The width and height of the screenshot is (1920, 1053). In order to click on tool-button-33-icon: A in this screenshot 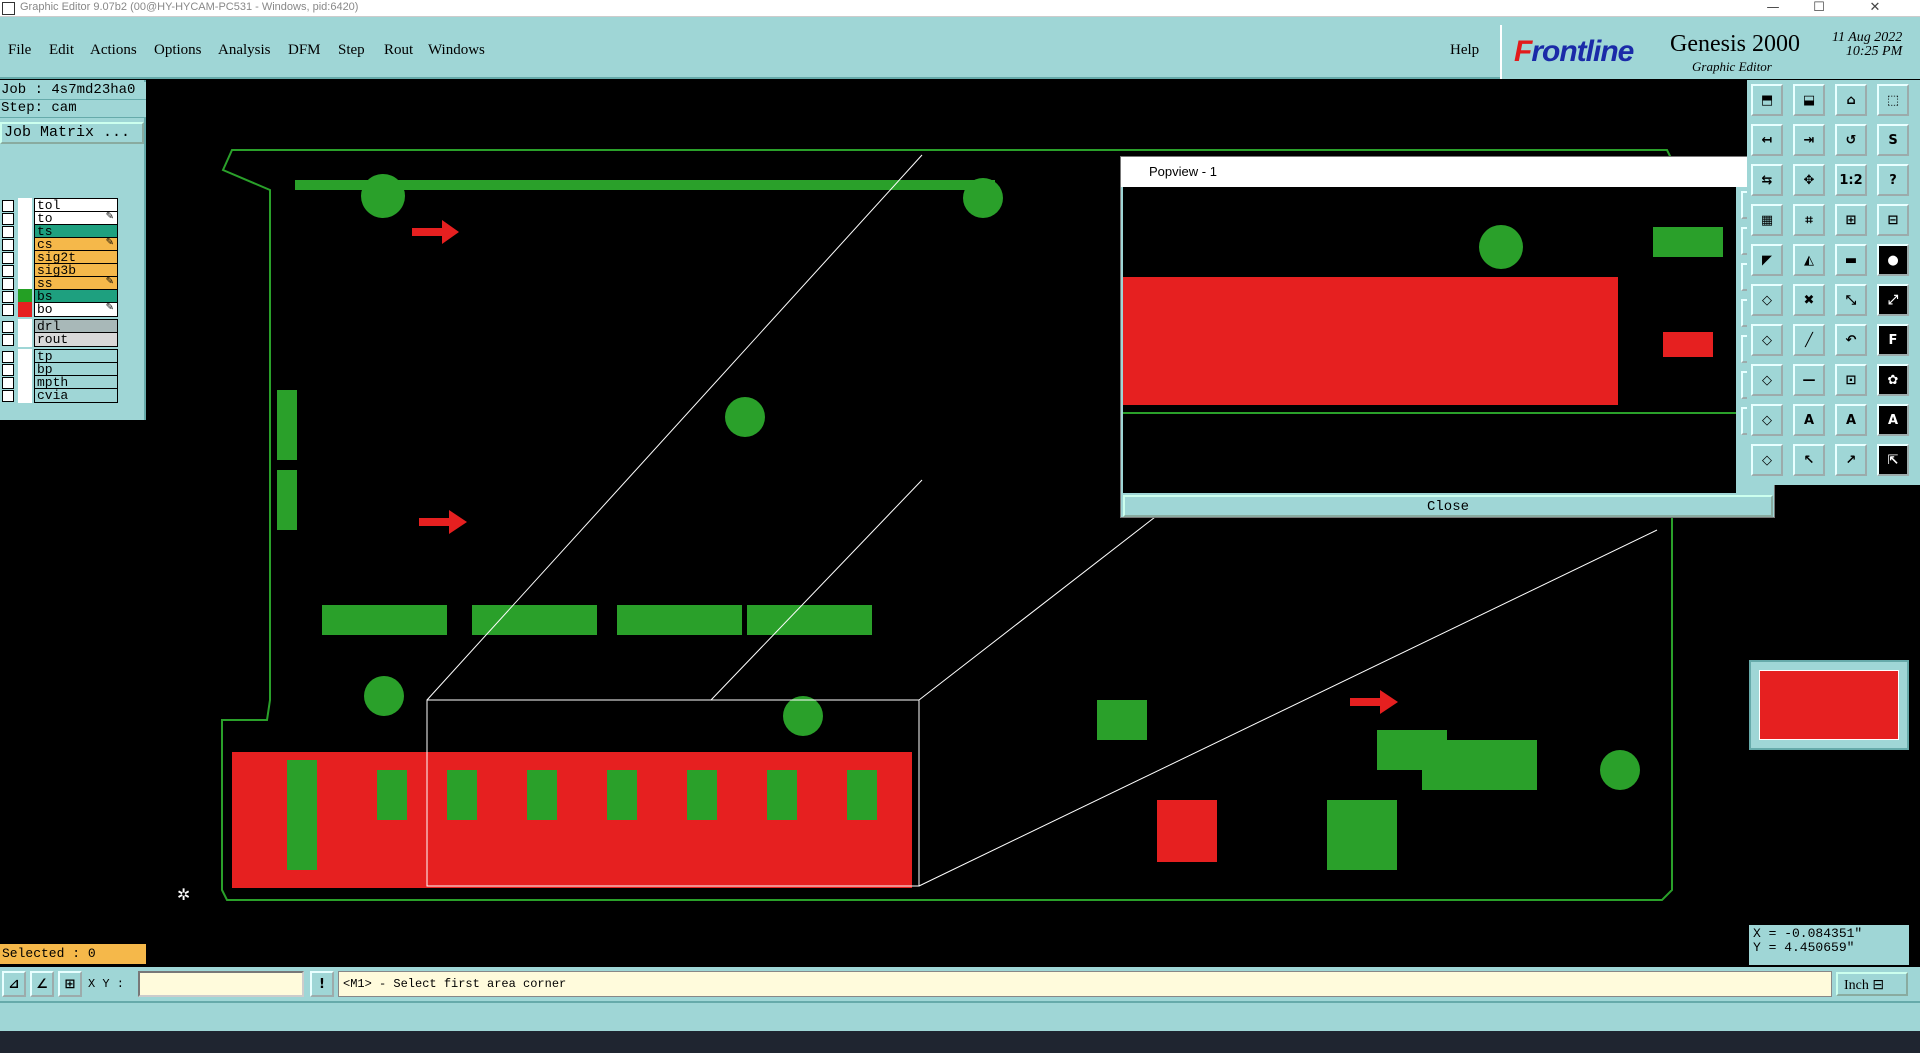, I will do `click(1809, 420)`.